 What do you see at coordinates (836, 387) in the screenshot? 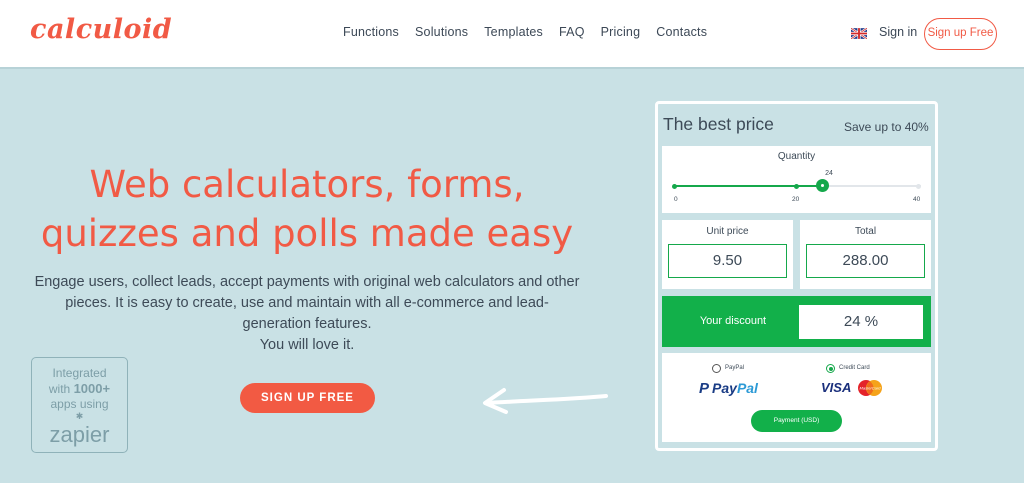
I see `visa-logo: VISA` at bounding box center [836, 387].